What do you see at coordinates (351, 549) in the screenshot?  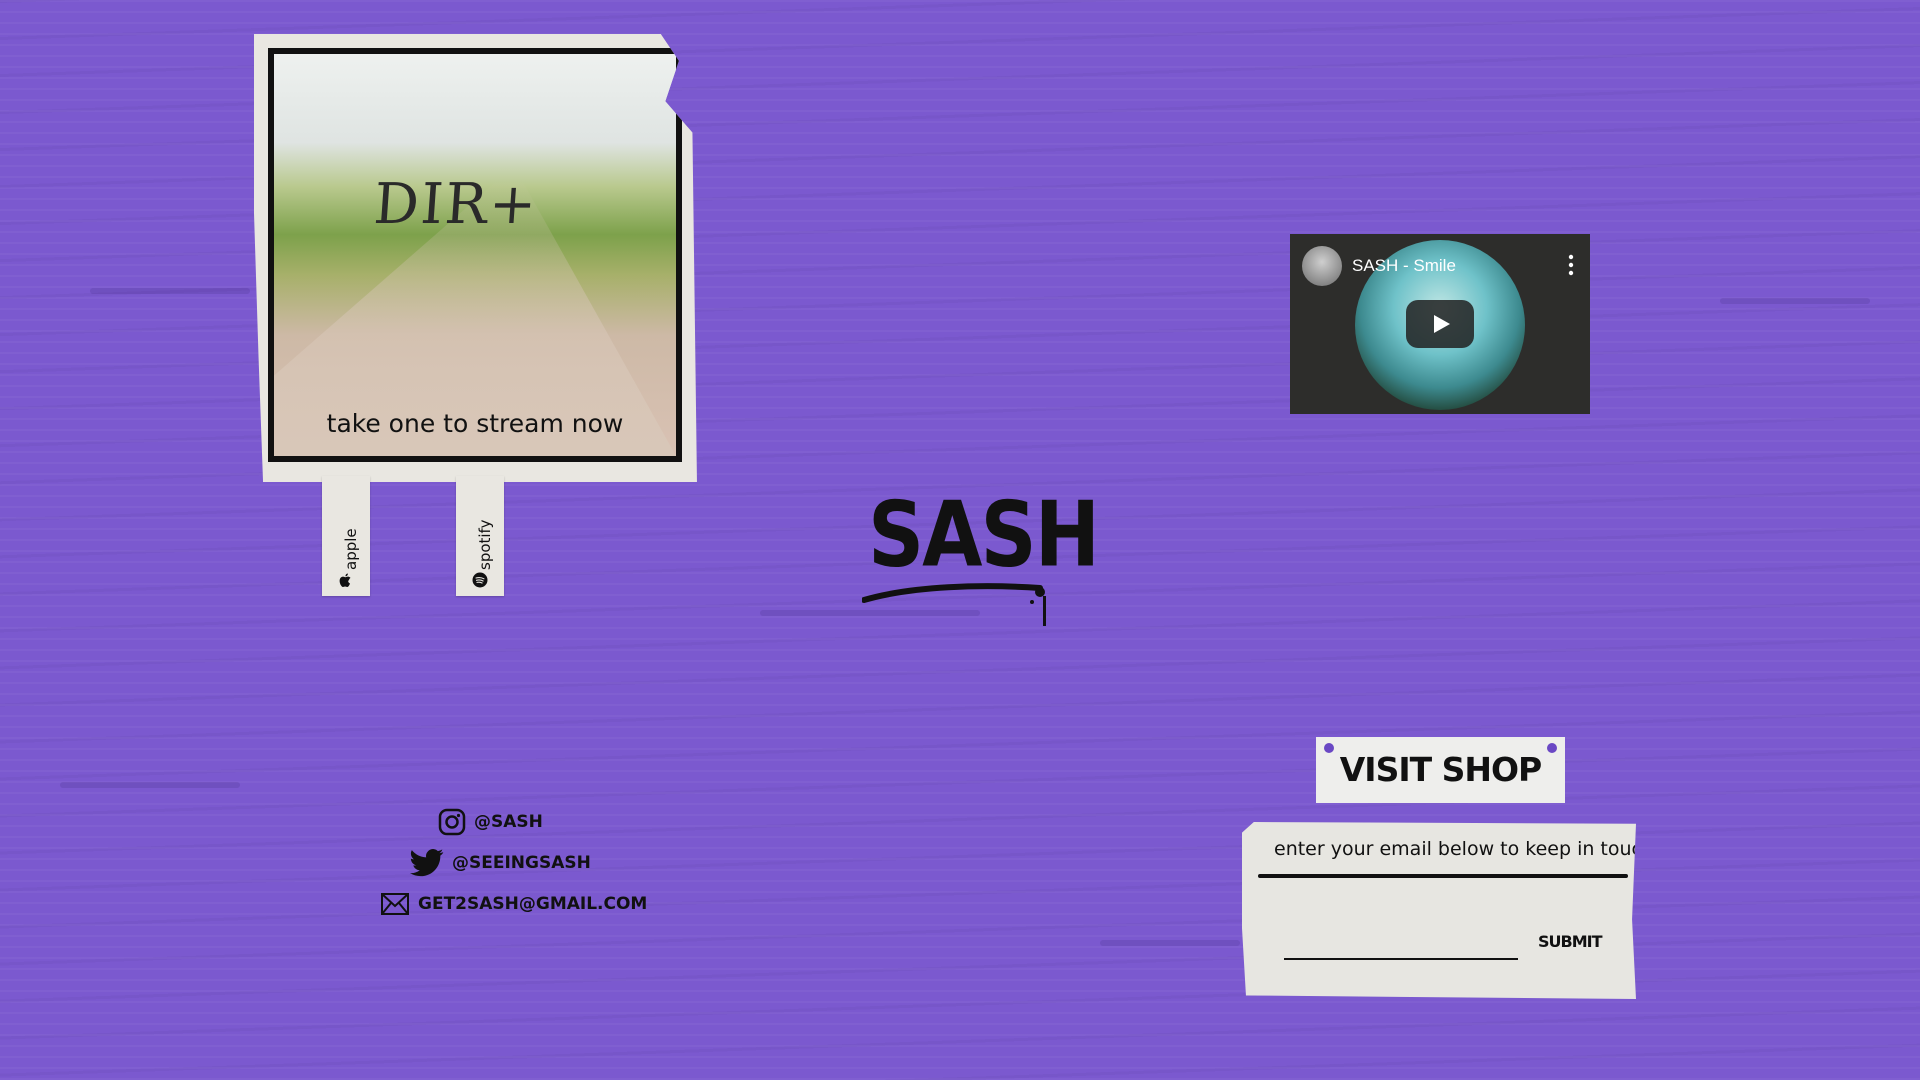 I see `tab-apple-label: apple` at bounding box center [351, 549].